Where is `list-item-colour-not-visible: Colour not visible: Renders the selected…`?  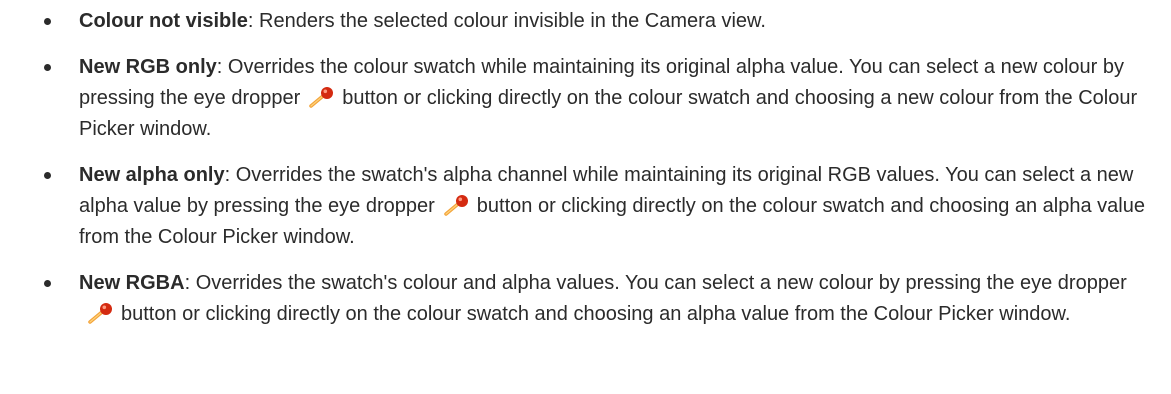
list-item-colour-not-visible: Colour not visible: Renders the selected… is located at coordinates (585, 21).